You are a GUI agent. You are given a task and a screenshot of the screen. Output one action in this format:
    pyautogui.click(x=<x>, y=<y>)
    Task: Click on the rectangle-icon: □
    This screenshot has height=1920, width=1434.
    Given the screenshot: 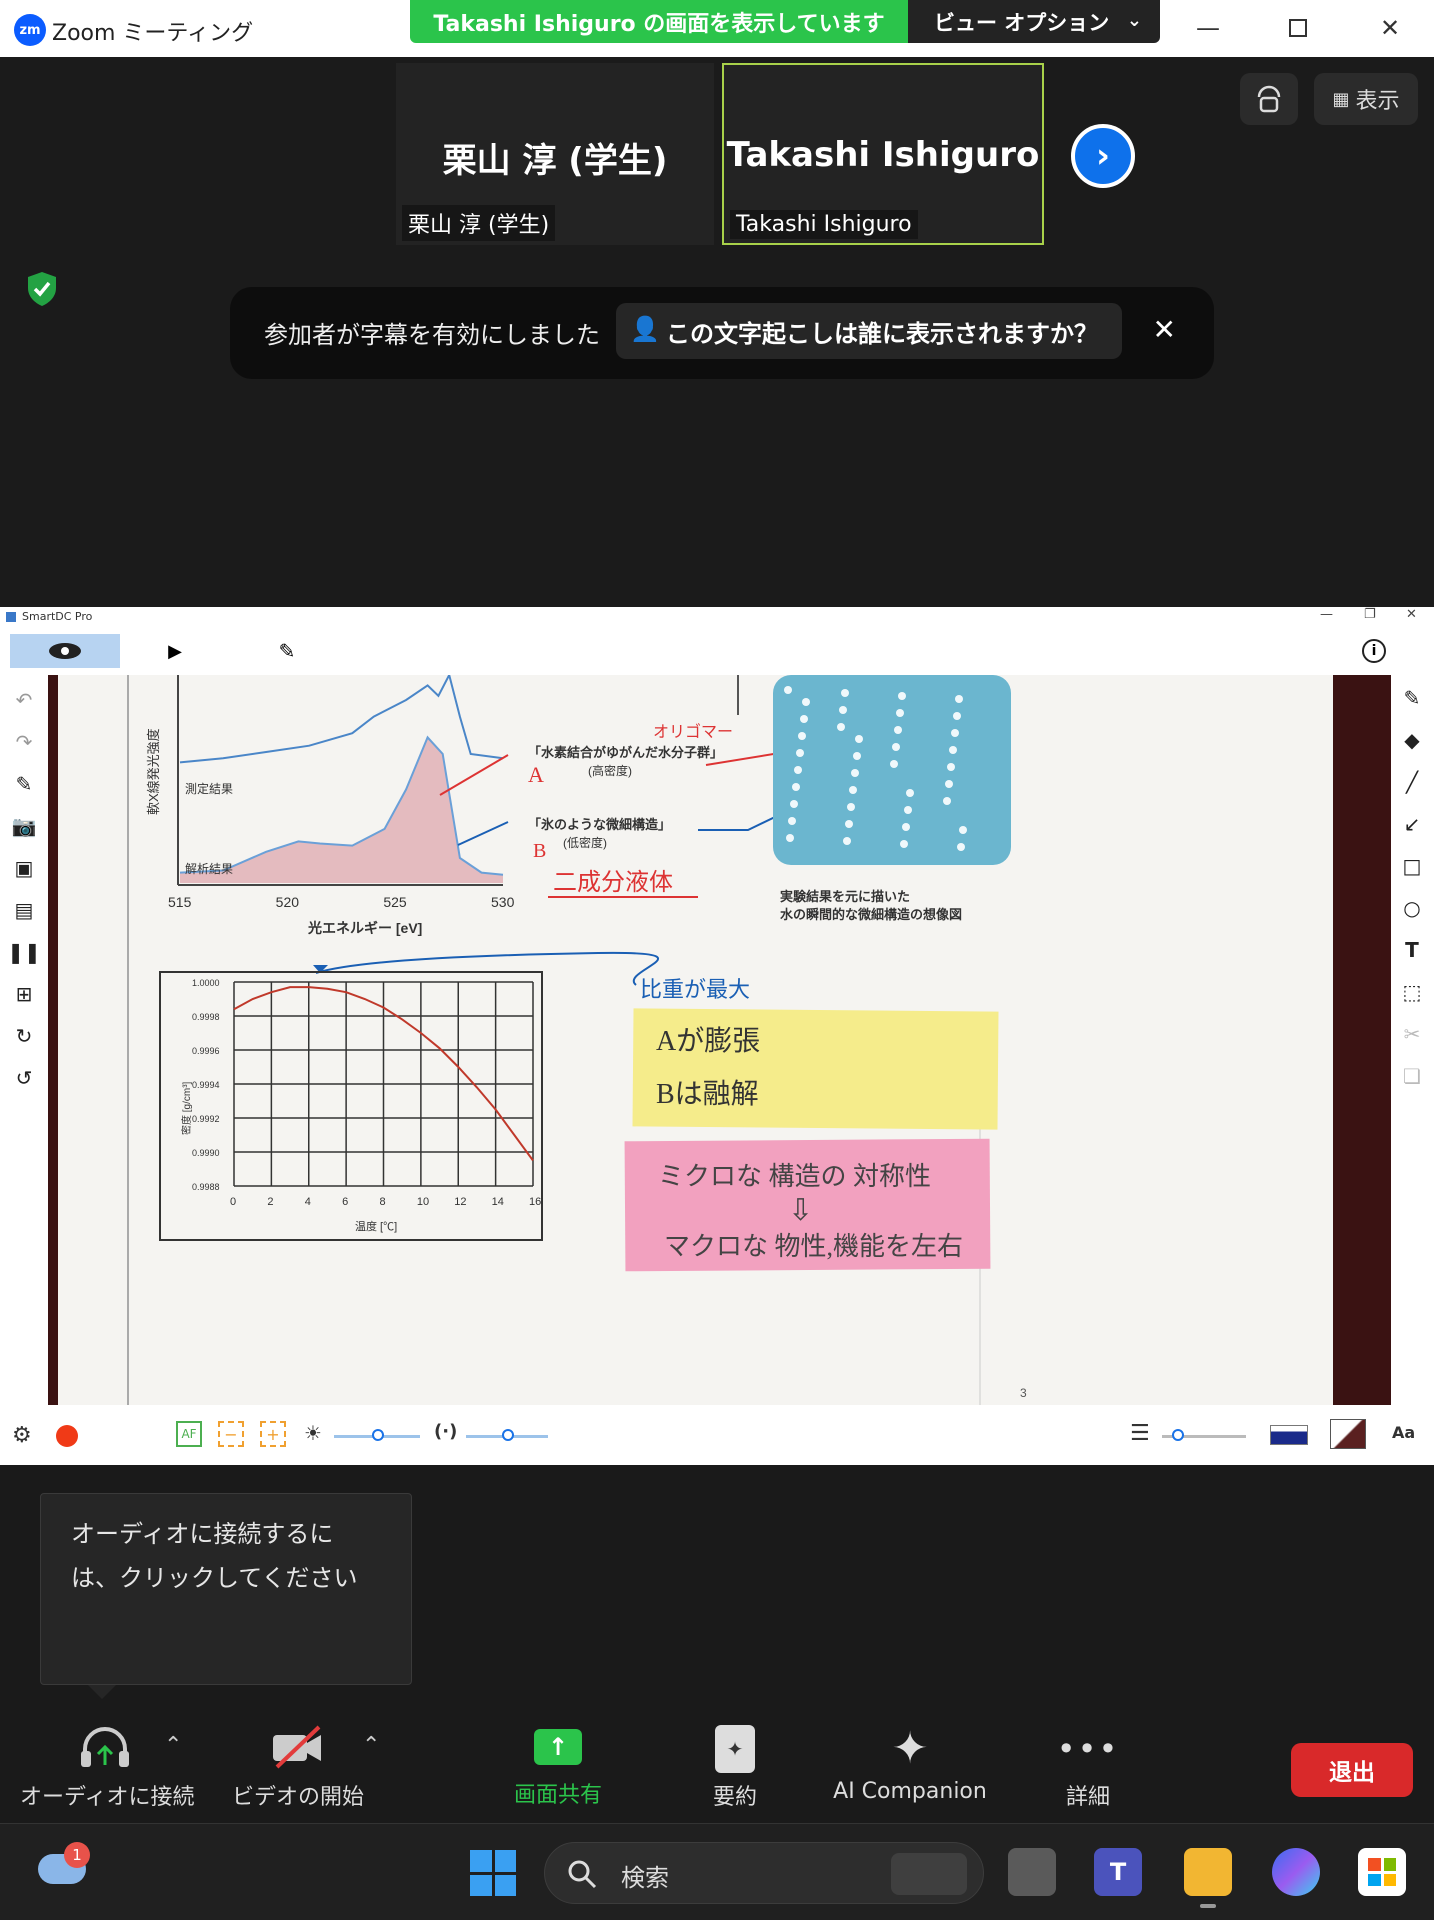 What is the action you would take?
    pyautogui.click(x=1412, y=866)
    